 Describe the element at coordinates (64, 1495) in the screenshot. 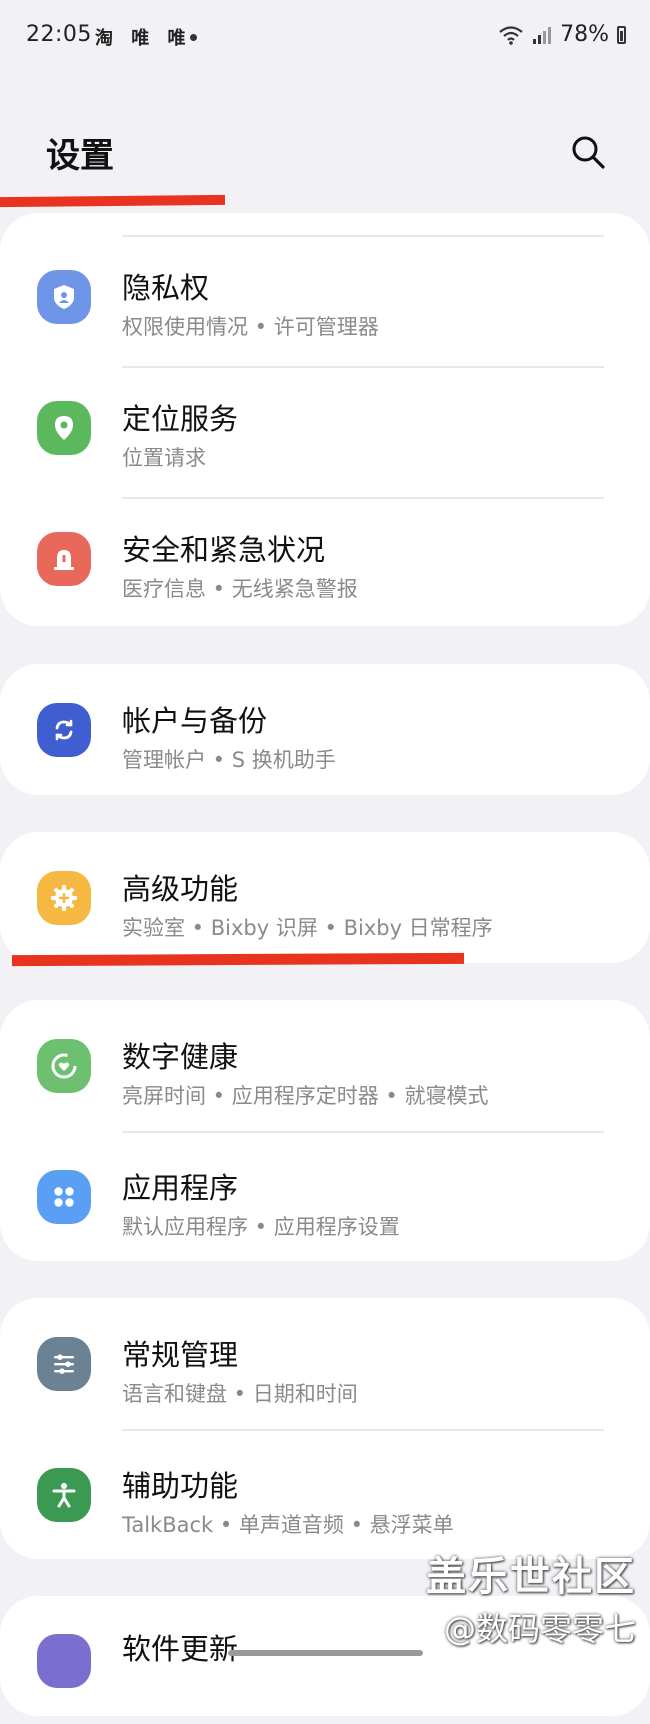

I see `accessibility-icon` at that location.